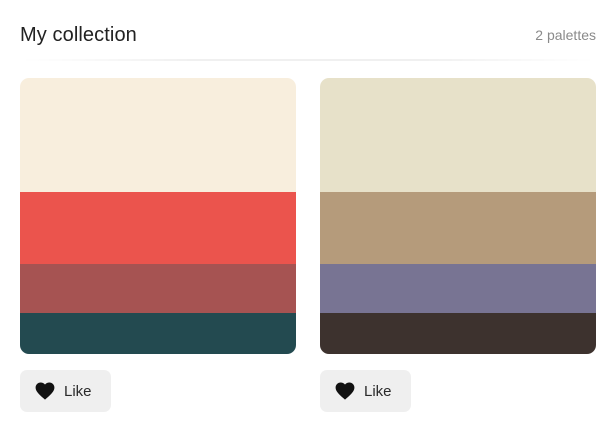 This screenshot has width=615, height=429. Describe the element at coordinates (78, 34) in the screenshot. I see `page-title: My collection` at that location.